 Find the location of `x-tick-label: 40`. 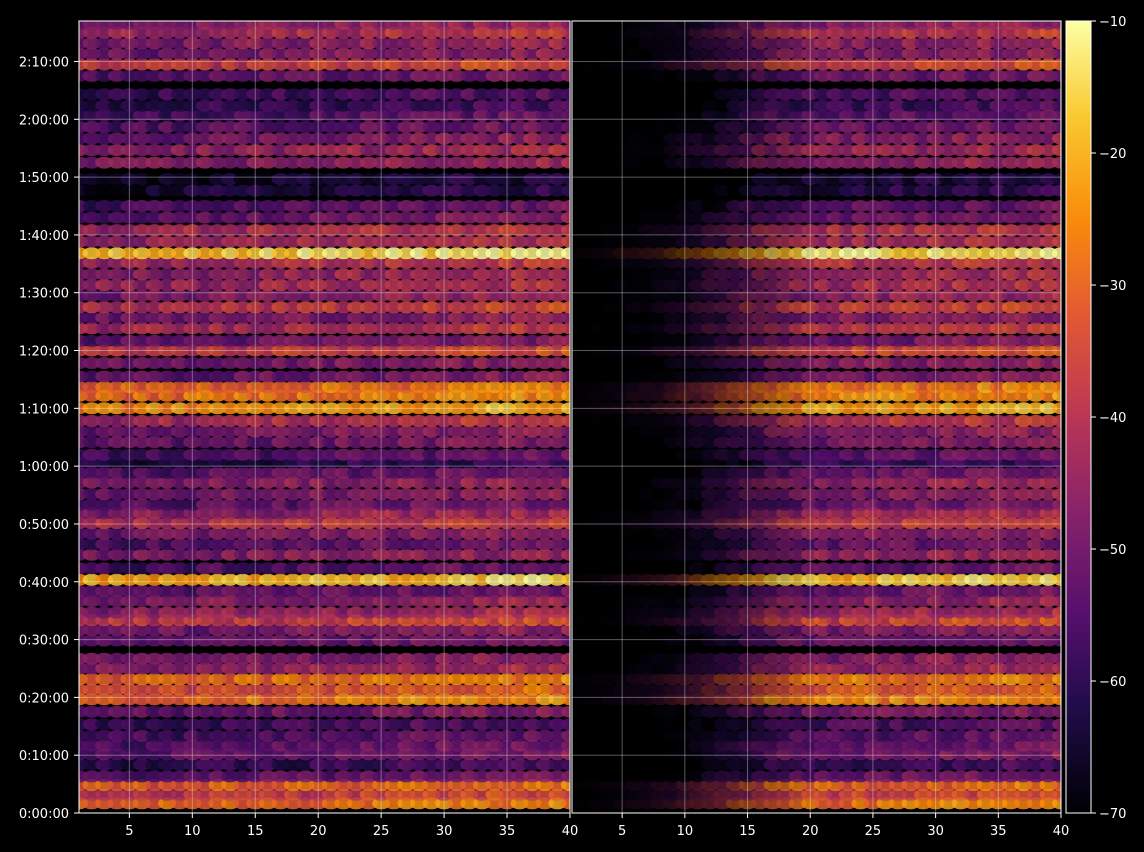

x-tick-label: 40 is located at coordinates (570, 831).